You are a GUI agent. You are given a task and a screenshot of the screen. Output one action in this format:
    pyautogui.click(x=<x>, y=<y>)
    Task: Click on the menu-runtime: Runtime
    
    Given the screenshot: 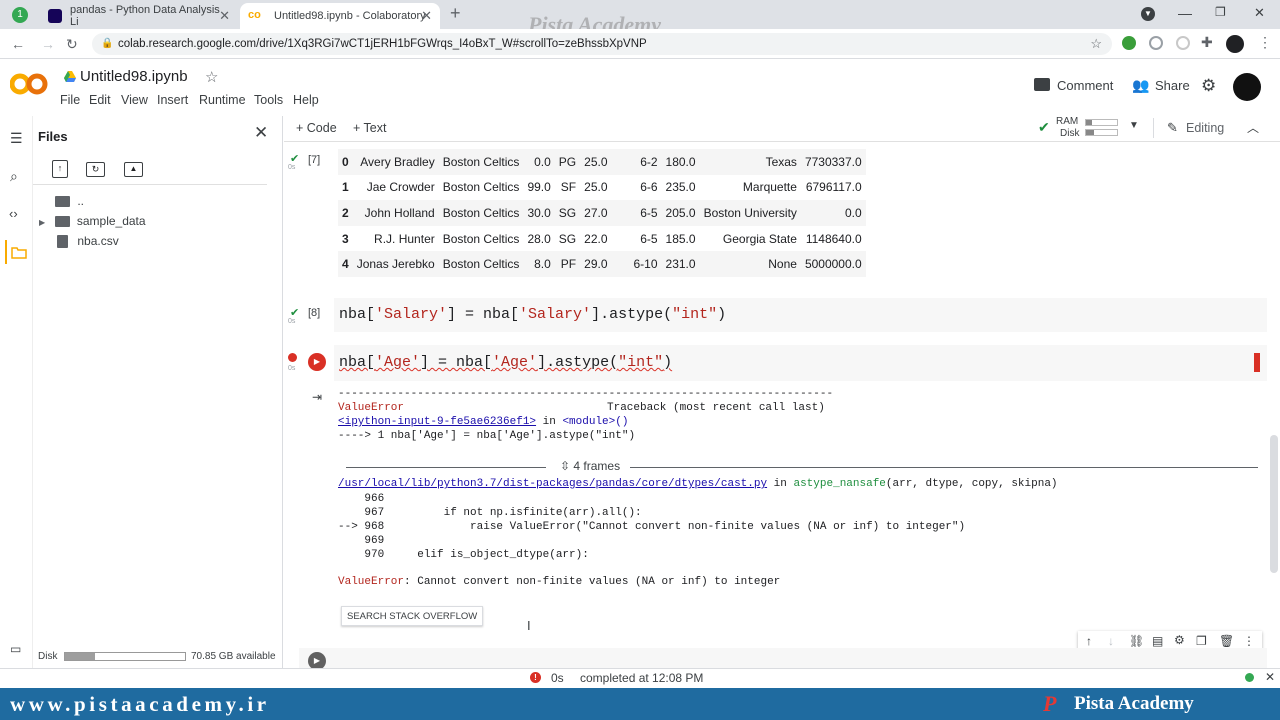 What is the action you would take?
    pyautogui.click(x=222, y=100)
    